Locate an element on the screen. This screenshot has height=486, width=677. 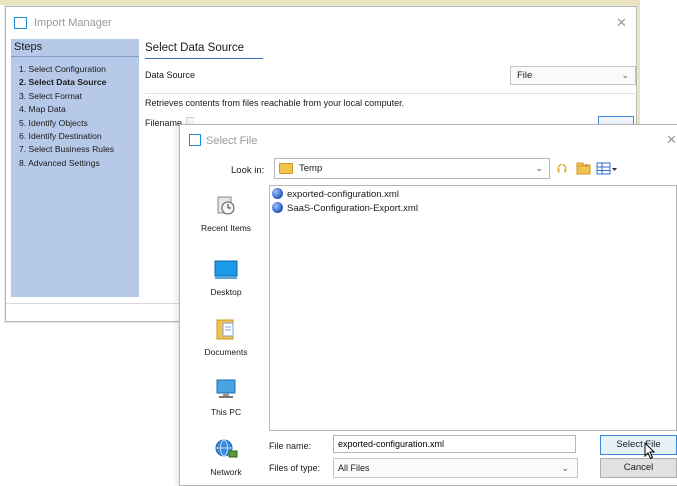
look-in-select: Temp ⌄ is located at coordinates (412, 168).